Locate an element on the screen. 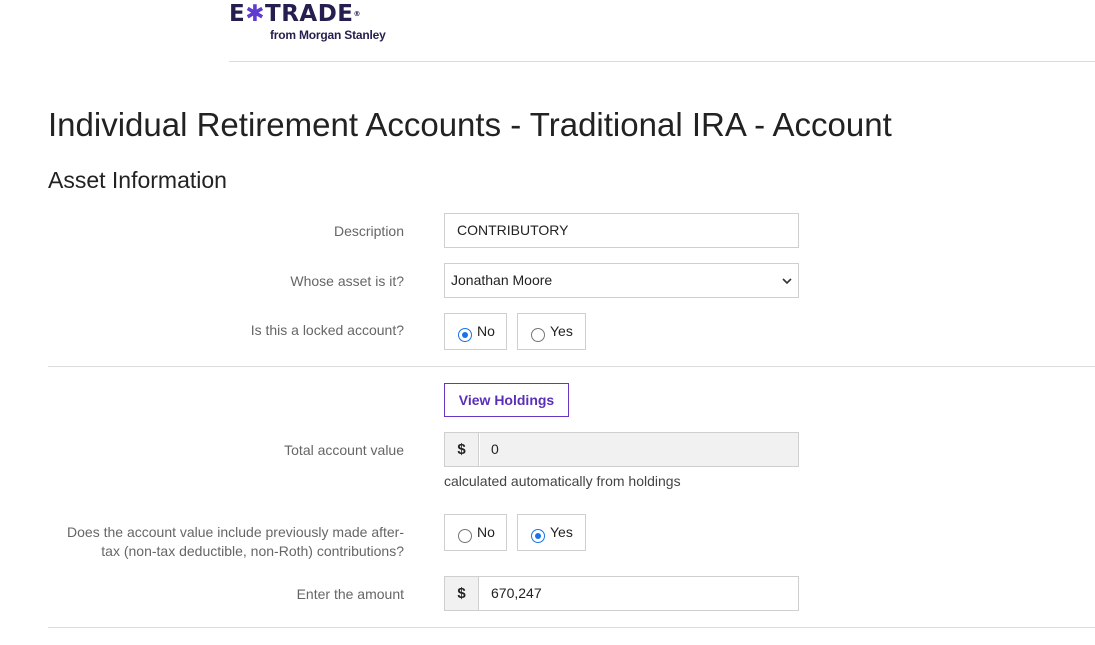  logo-letter-e: E is located at coordinates (237, 14).